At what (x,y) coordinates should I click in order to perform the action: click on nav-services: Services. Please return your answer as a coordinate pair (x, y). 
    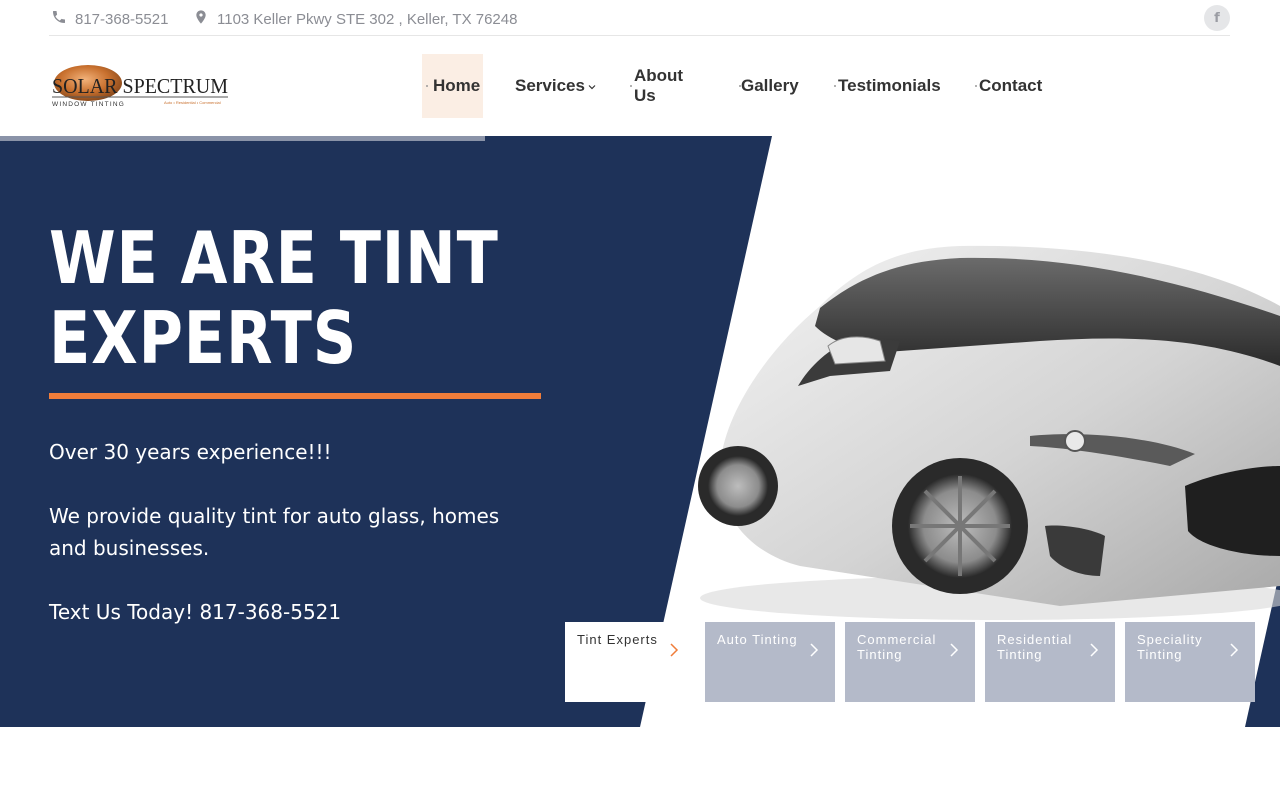
    Looking at the image, I should click on (555, 86).